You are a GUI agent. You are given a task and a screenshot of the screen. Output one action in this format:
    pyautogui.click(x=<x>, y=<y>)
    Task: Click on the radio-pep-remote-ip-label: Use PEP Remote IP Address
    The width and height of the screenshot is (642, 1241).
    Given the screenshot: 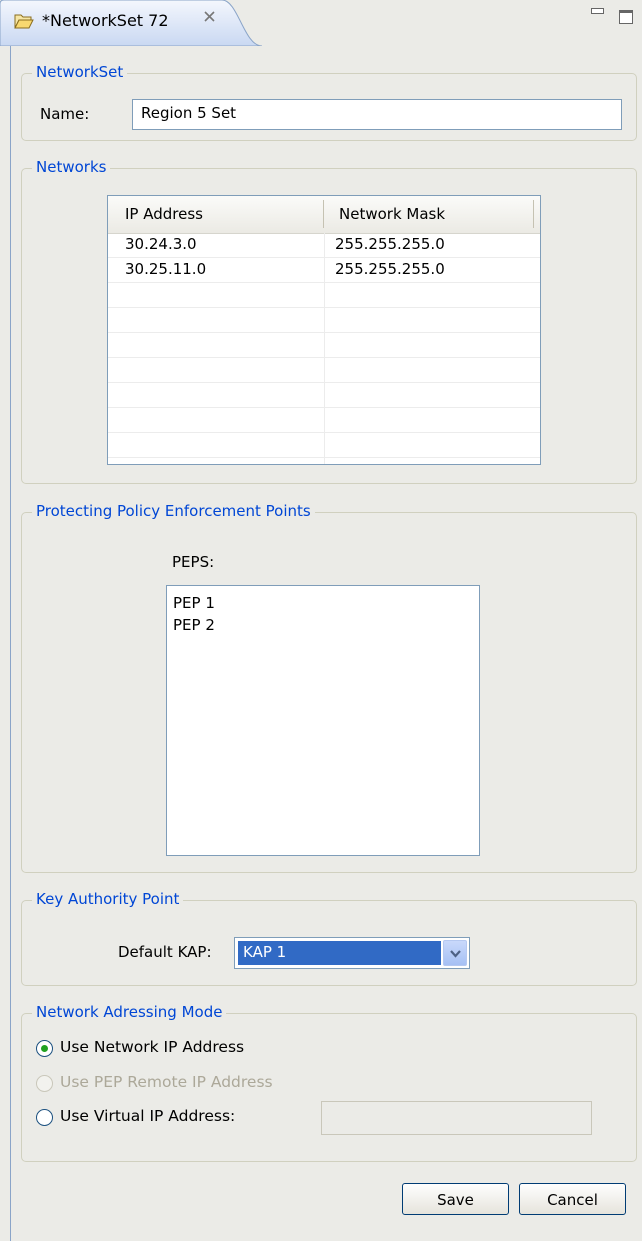 What is the action you would take?
    pyautogui.click(x=166, y=1082)
    